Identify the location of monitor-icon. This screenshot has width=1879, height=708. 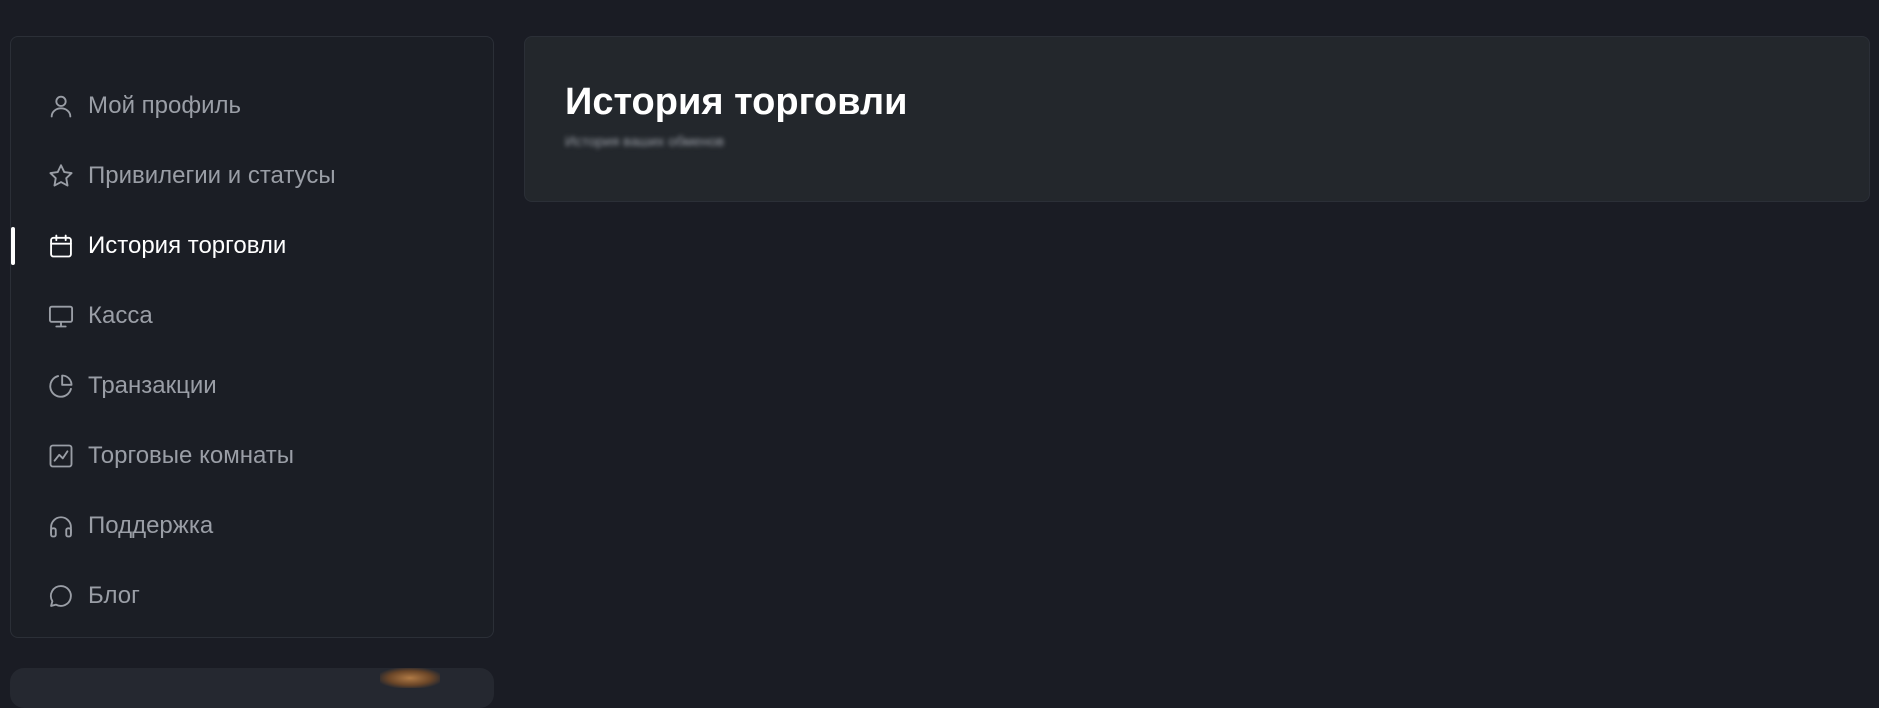
(61, 316).